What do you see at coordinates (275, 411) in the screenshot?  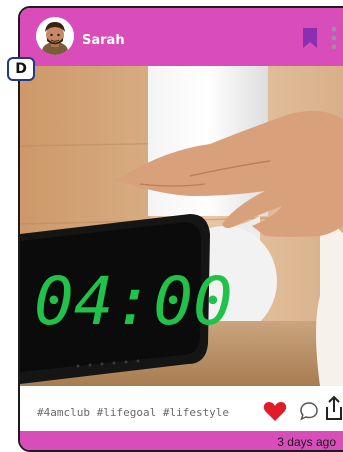 I see `heart-icon` at bounding box center [275, 411].